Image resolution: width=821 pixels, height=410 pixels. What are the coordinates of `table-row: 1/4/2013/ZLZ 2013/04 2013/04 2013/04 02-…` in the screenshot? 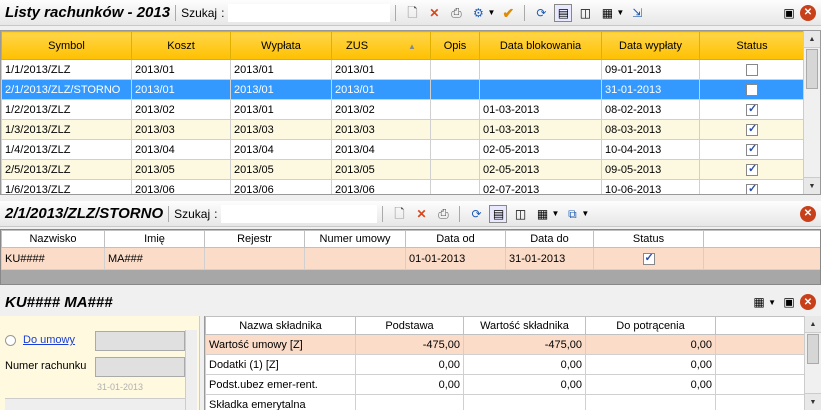 It's located at (403, 149).